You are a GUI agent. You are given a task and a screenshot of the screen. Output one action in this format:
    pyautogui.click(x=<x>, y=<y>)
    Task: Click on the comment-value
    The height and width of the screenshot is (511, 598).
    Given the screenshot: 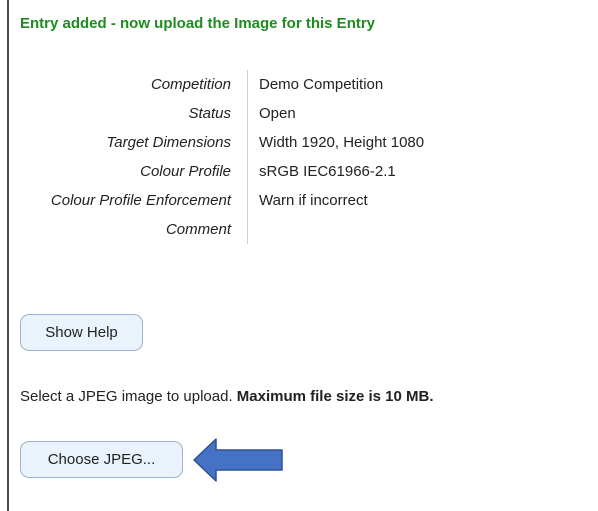 What is the action you would take?
    pyautogui.click(x=336, y=229)
    